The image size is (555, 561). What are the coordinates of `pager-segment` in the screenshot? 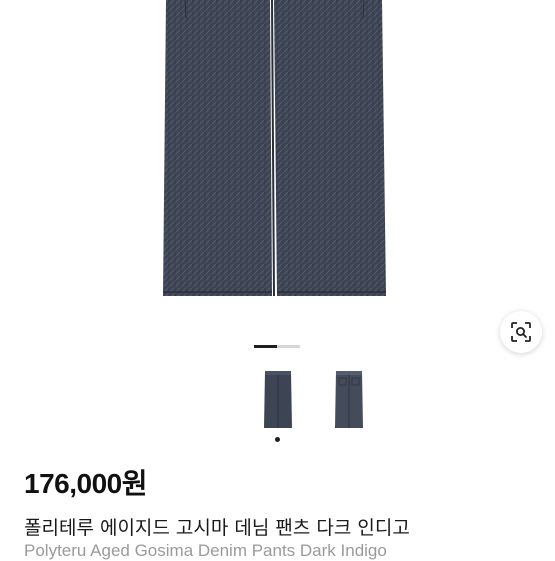 It's located at (288, 346).